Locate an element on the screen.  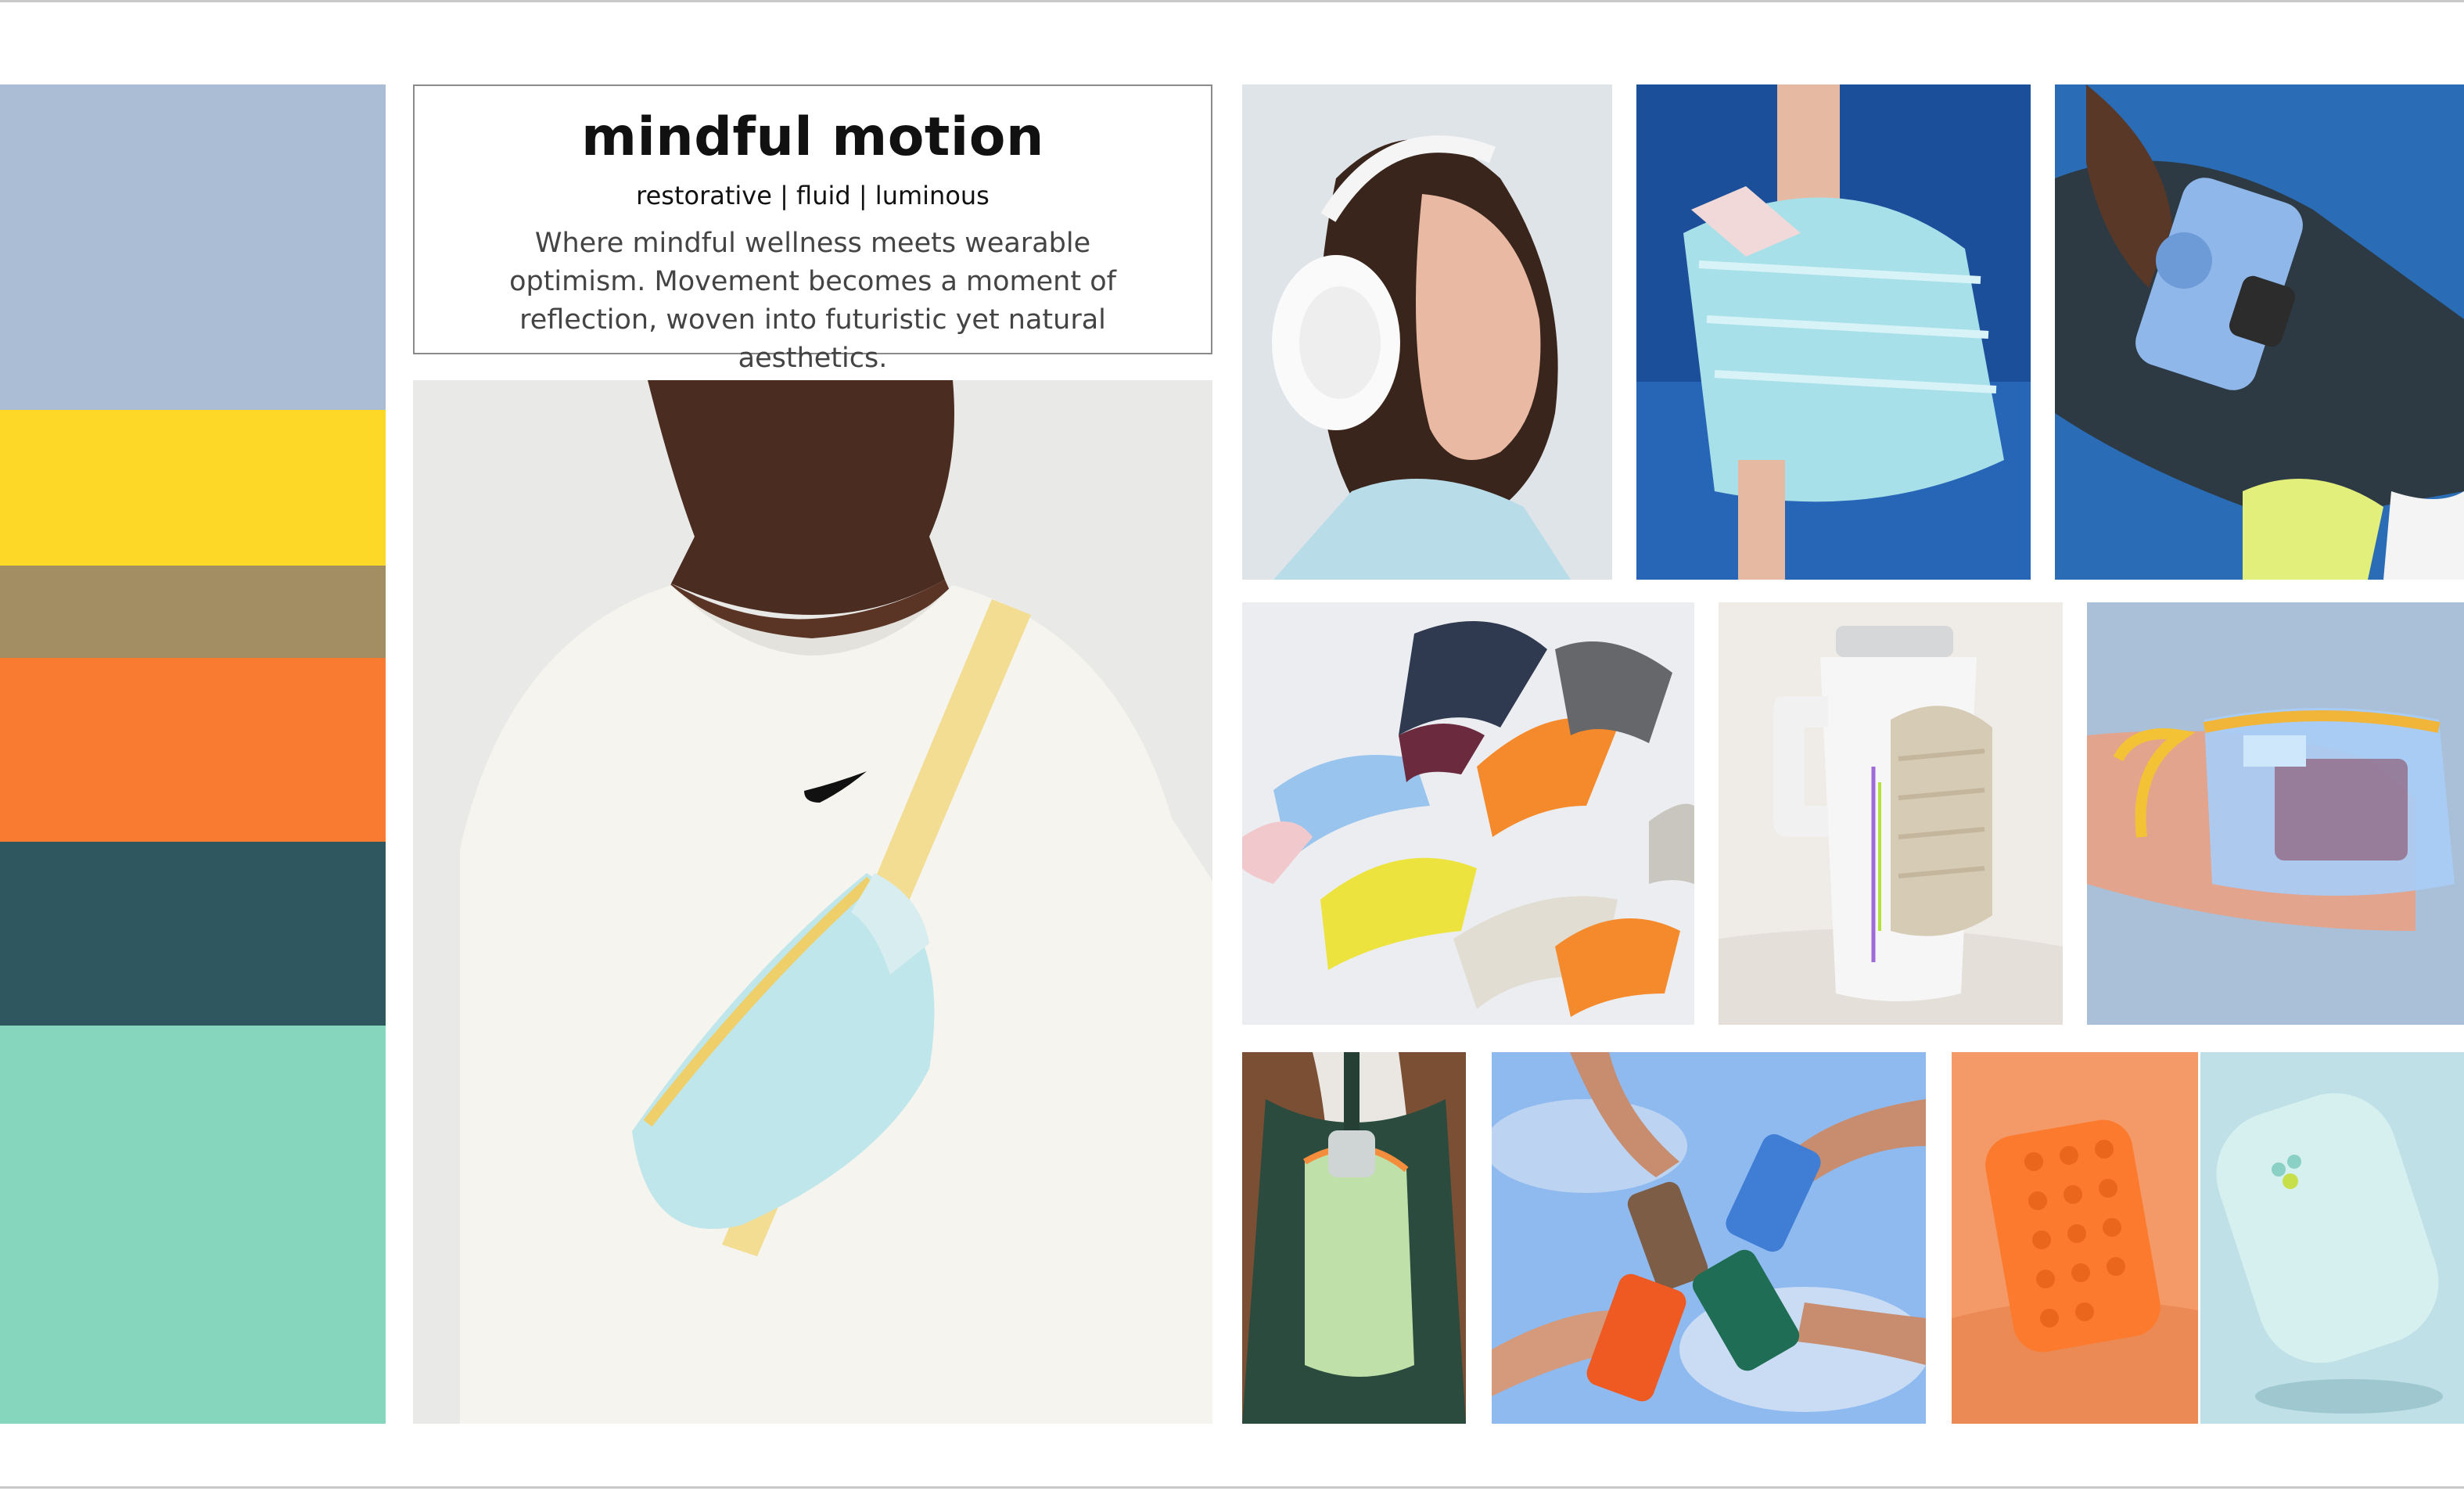
top-divider is located at coordinates (1232, 1).